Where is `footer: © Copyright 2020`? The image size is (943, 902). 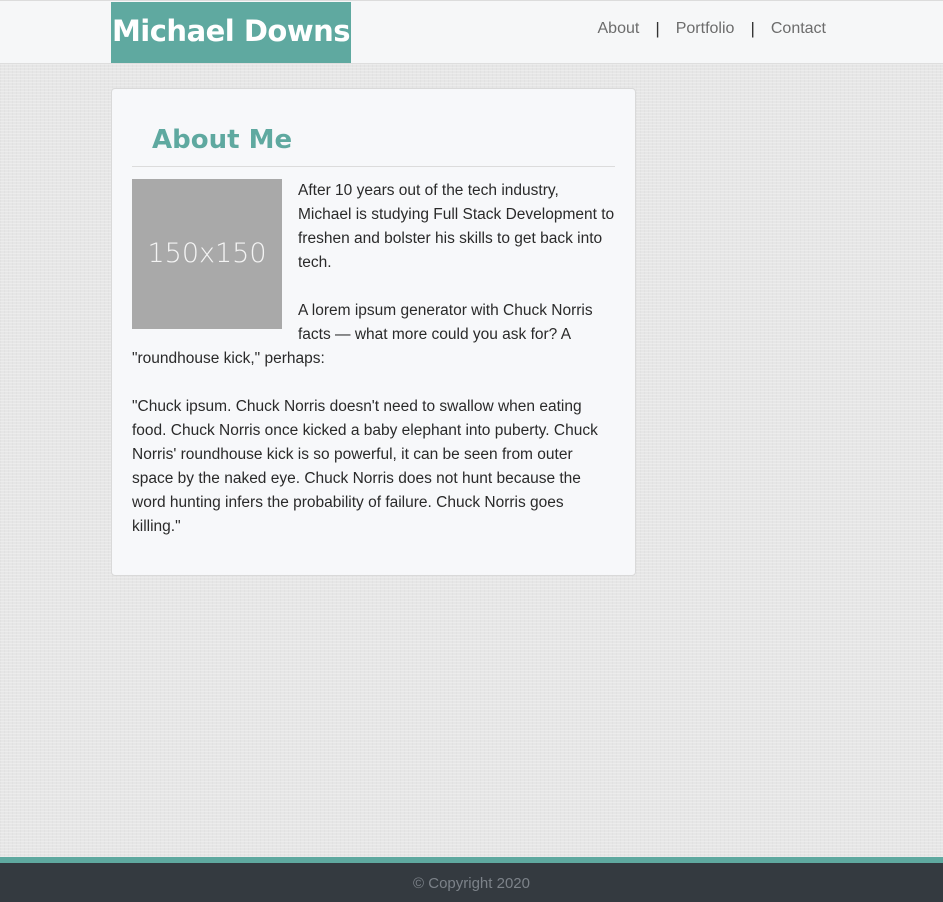 footer: © Copyright 2020 is located at coordinates (471, 882).